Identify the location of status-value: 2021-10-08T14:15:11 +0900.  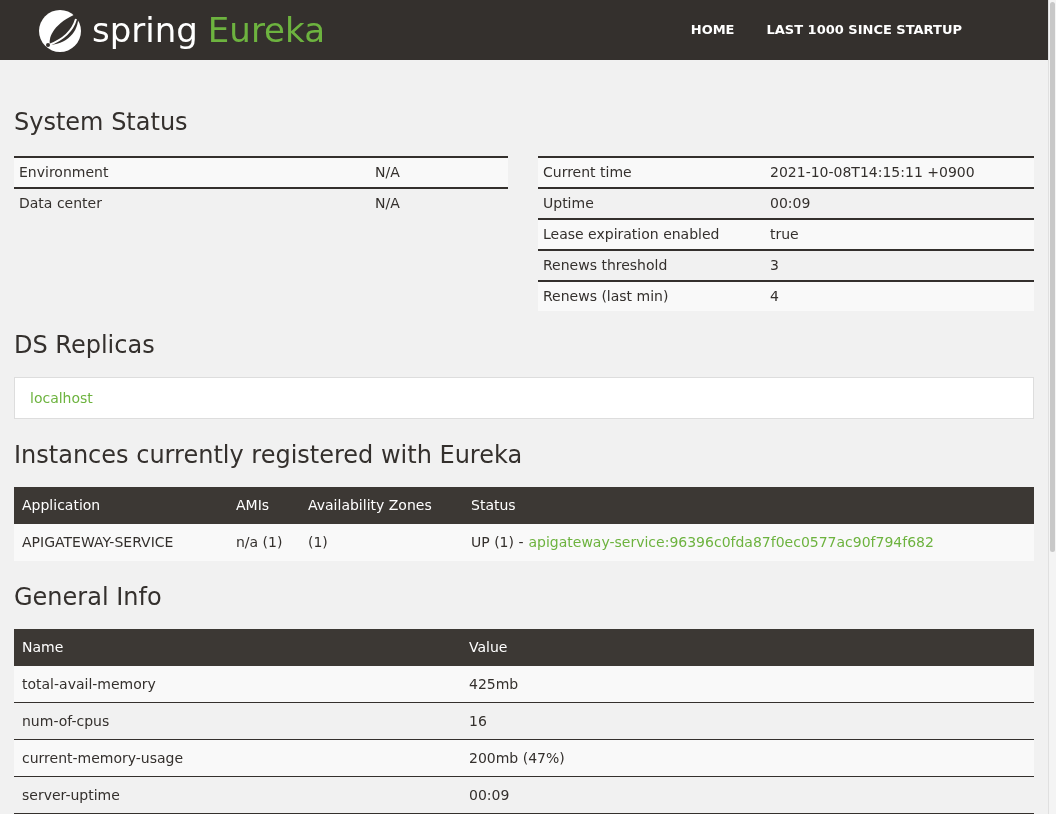
(872, 172).